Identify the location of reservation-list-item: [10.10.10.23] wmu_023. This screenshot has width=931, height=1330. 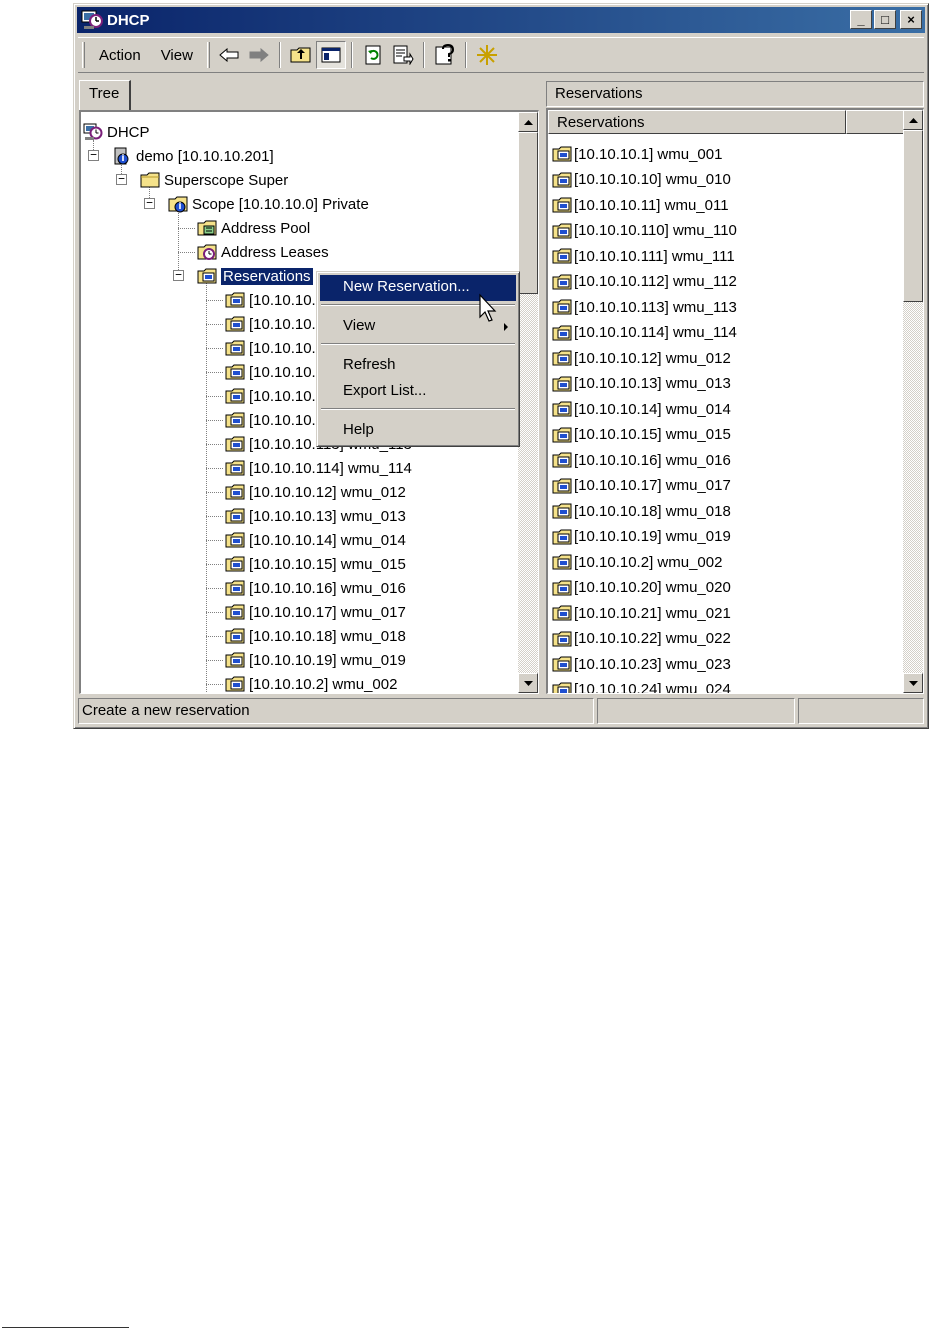
(641, 664).